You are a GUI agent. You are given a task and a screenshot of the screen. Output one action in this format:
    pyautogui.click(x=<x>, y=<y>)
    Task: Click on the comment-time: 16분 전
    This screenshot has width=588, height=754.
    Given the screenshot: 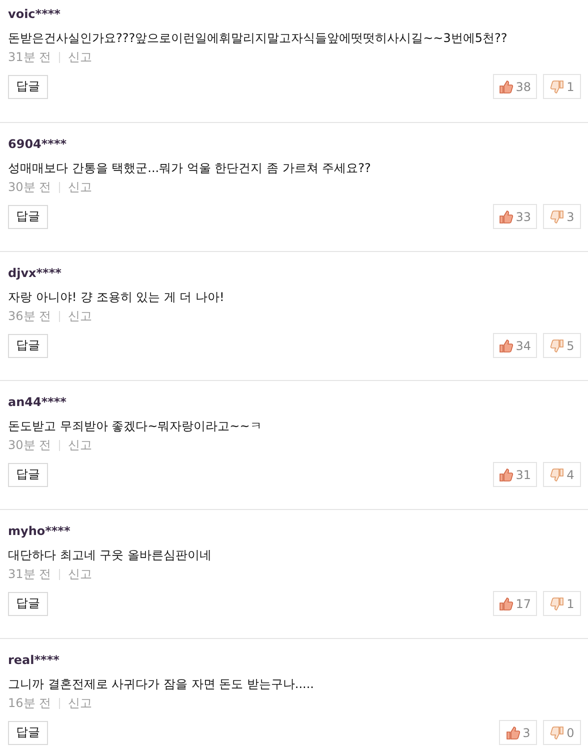 What is the action you would take?
    pyautogui.click(x=30, y=703)
    